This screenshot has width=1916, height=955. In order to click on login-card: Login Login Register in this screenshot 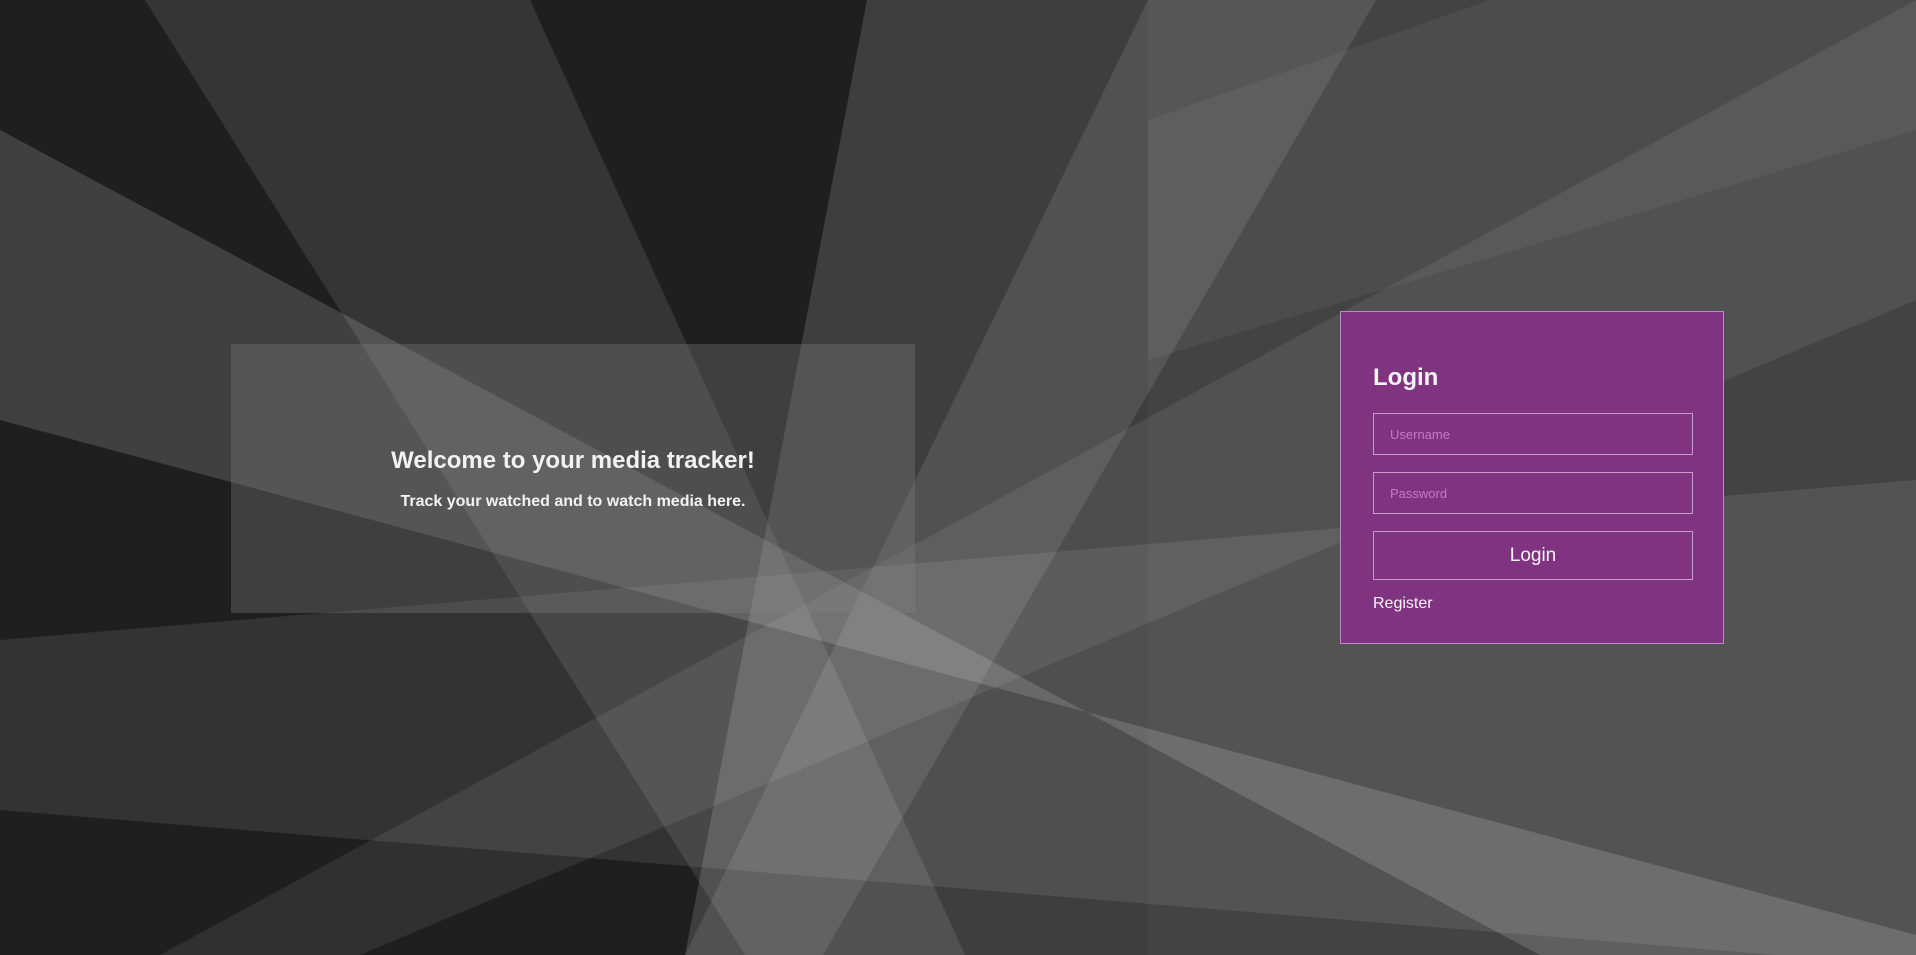, I will do `click(1532, 477)`.